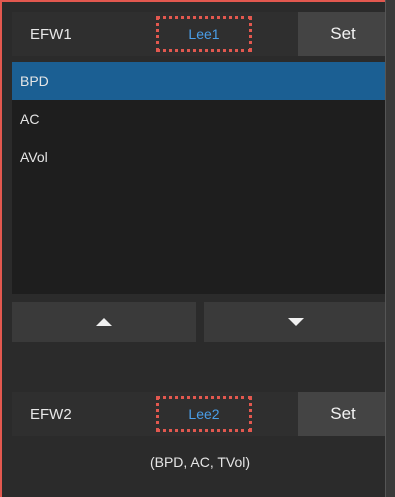 The image size is (395, 497). Describe the element at coordinates (200, 157) in the screenshot. I see `list-item-avol: AVol` at that location.